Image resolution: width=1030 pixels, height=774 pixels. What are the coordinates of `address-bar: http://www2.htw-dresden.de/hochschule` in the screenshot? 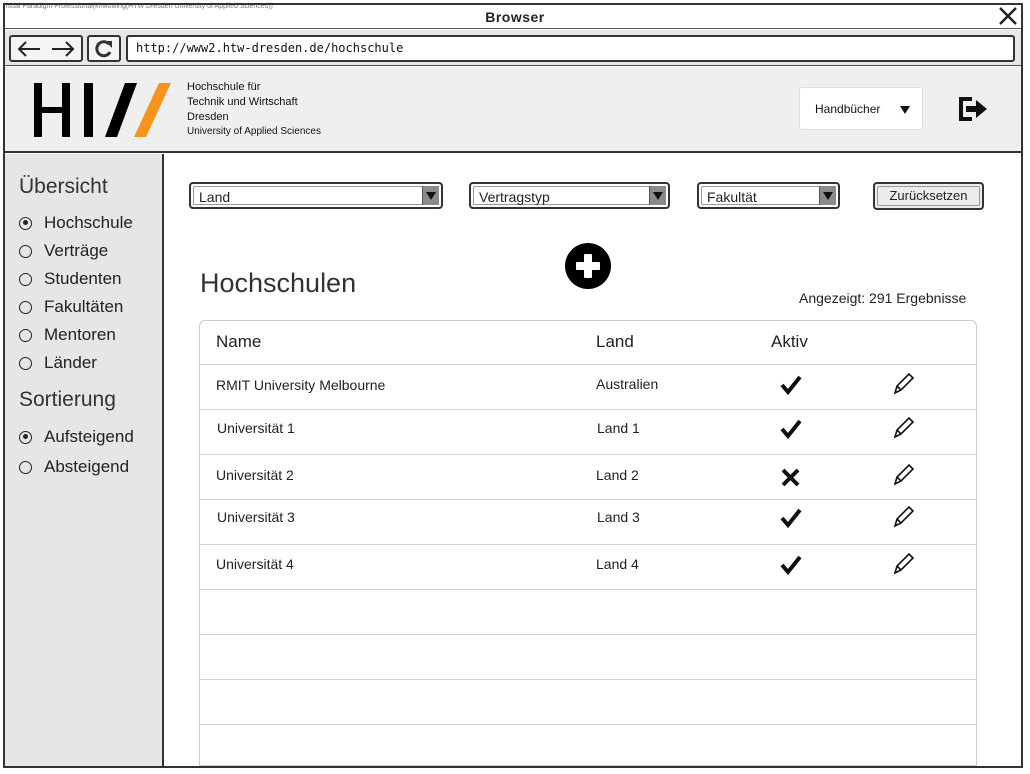 It's located at (570, 48).